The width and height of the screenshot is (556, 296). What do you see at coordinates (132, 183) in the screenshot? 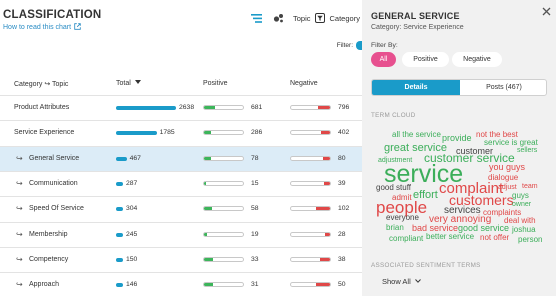
I see `total-value: 287` at bounding box center [132, 183].